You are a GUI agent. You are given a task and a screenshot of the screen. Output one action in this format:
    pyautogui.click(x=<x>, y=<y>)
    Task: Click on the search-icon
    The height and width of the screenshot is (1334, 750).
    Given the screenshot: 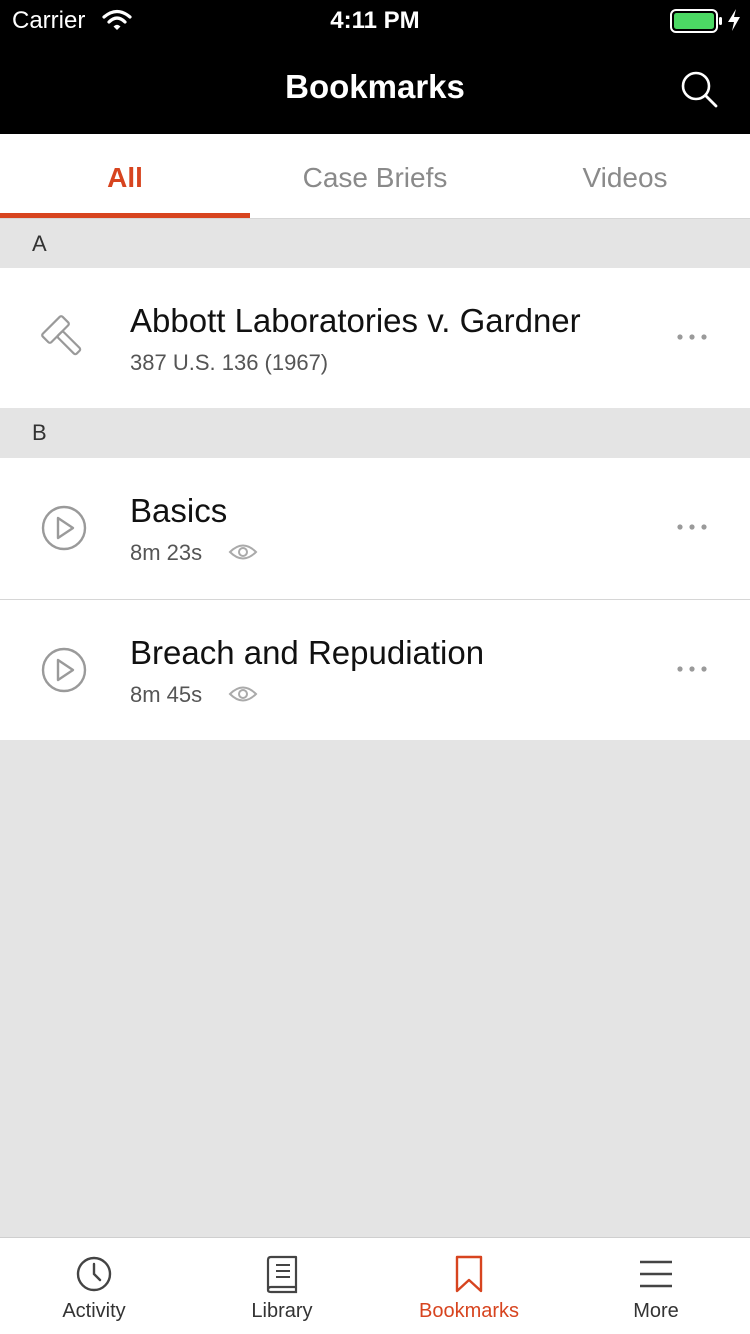 What is the action you would take?
    pyautogui.click(x=699, y=89)
    